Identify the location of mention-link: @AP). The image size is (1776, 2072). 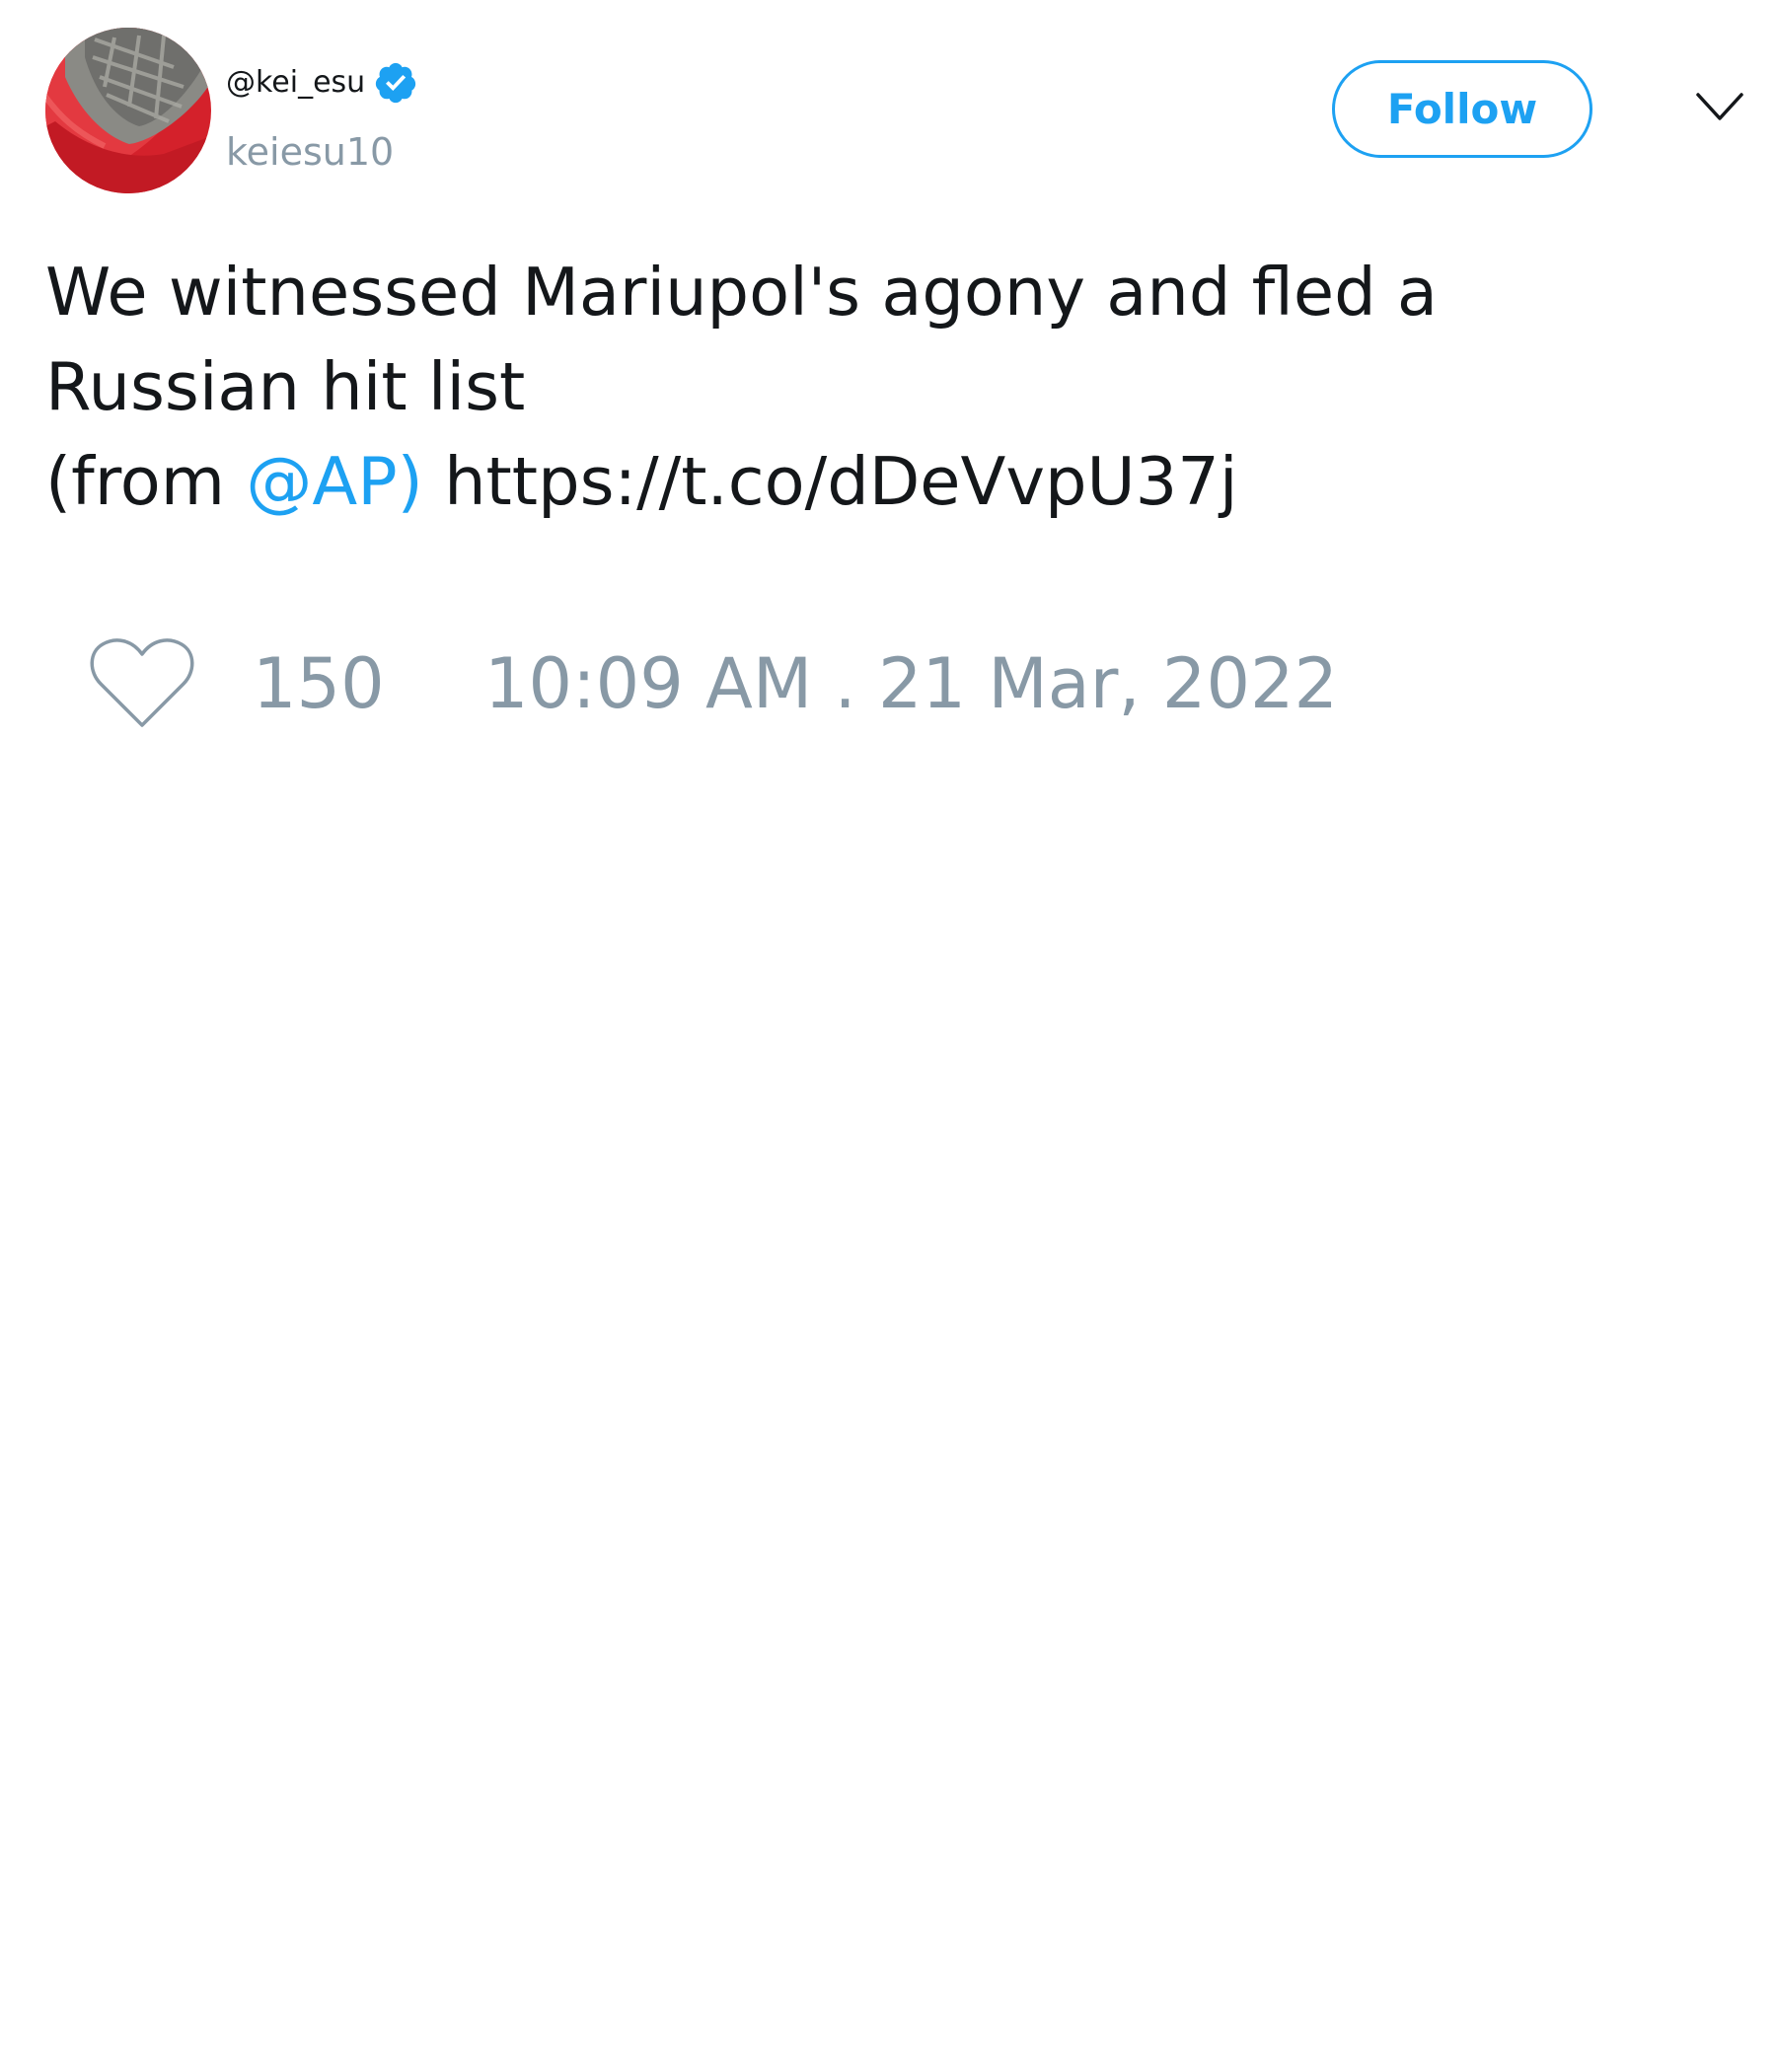
(334, 481).